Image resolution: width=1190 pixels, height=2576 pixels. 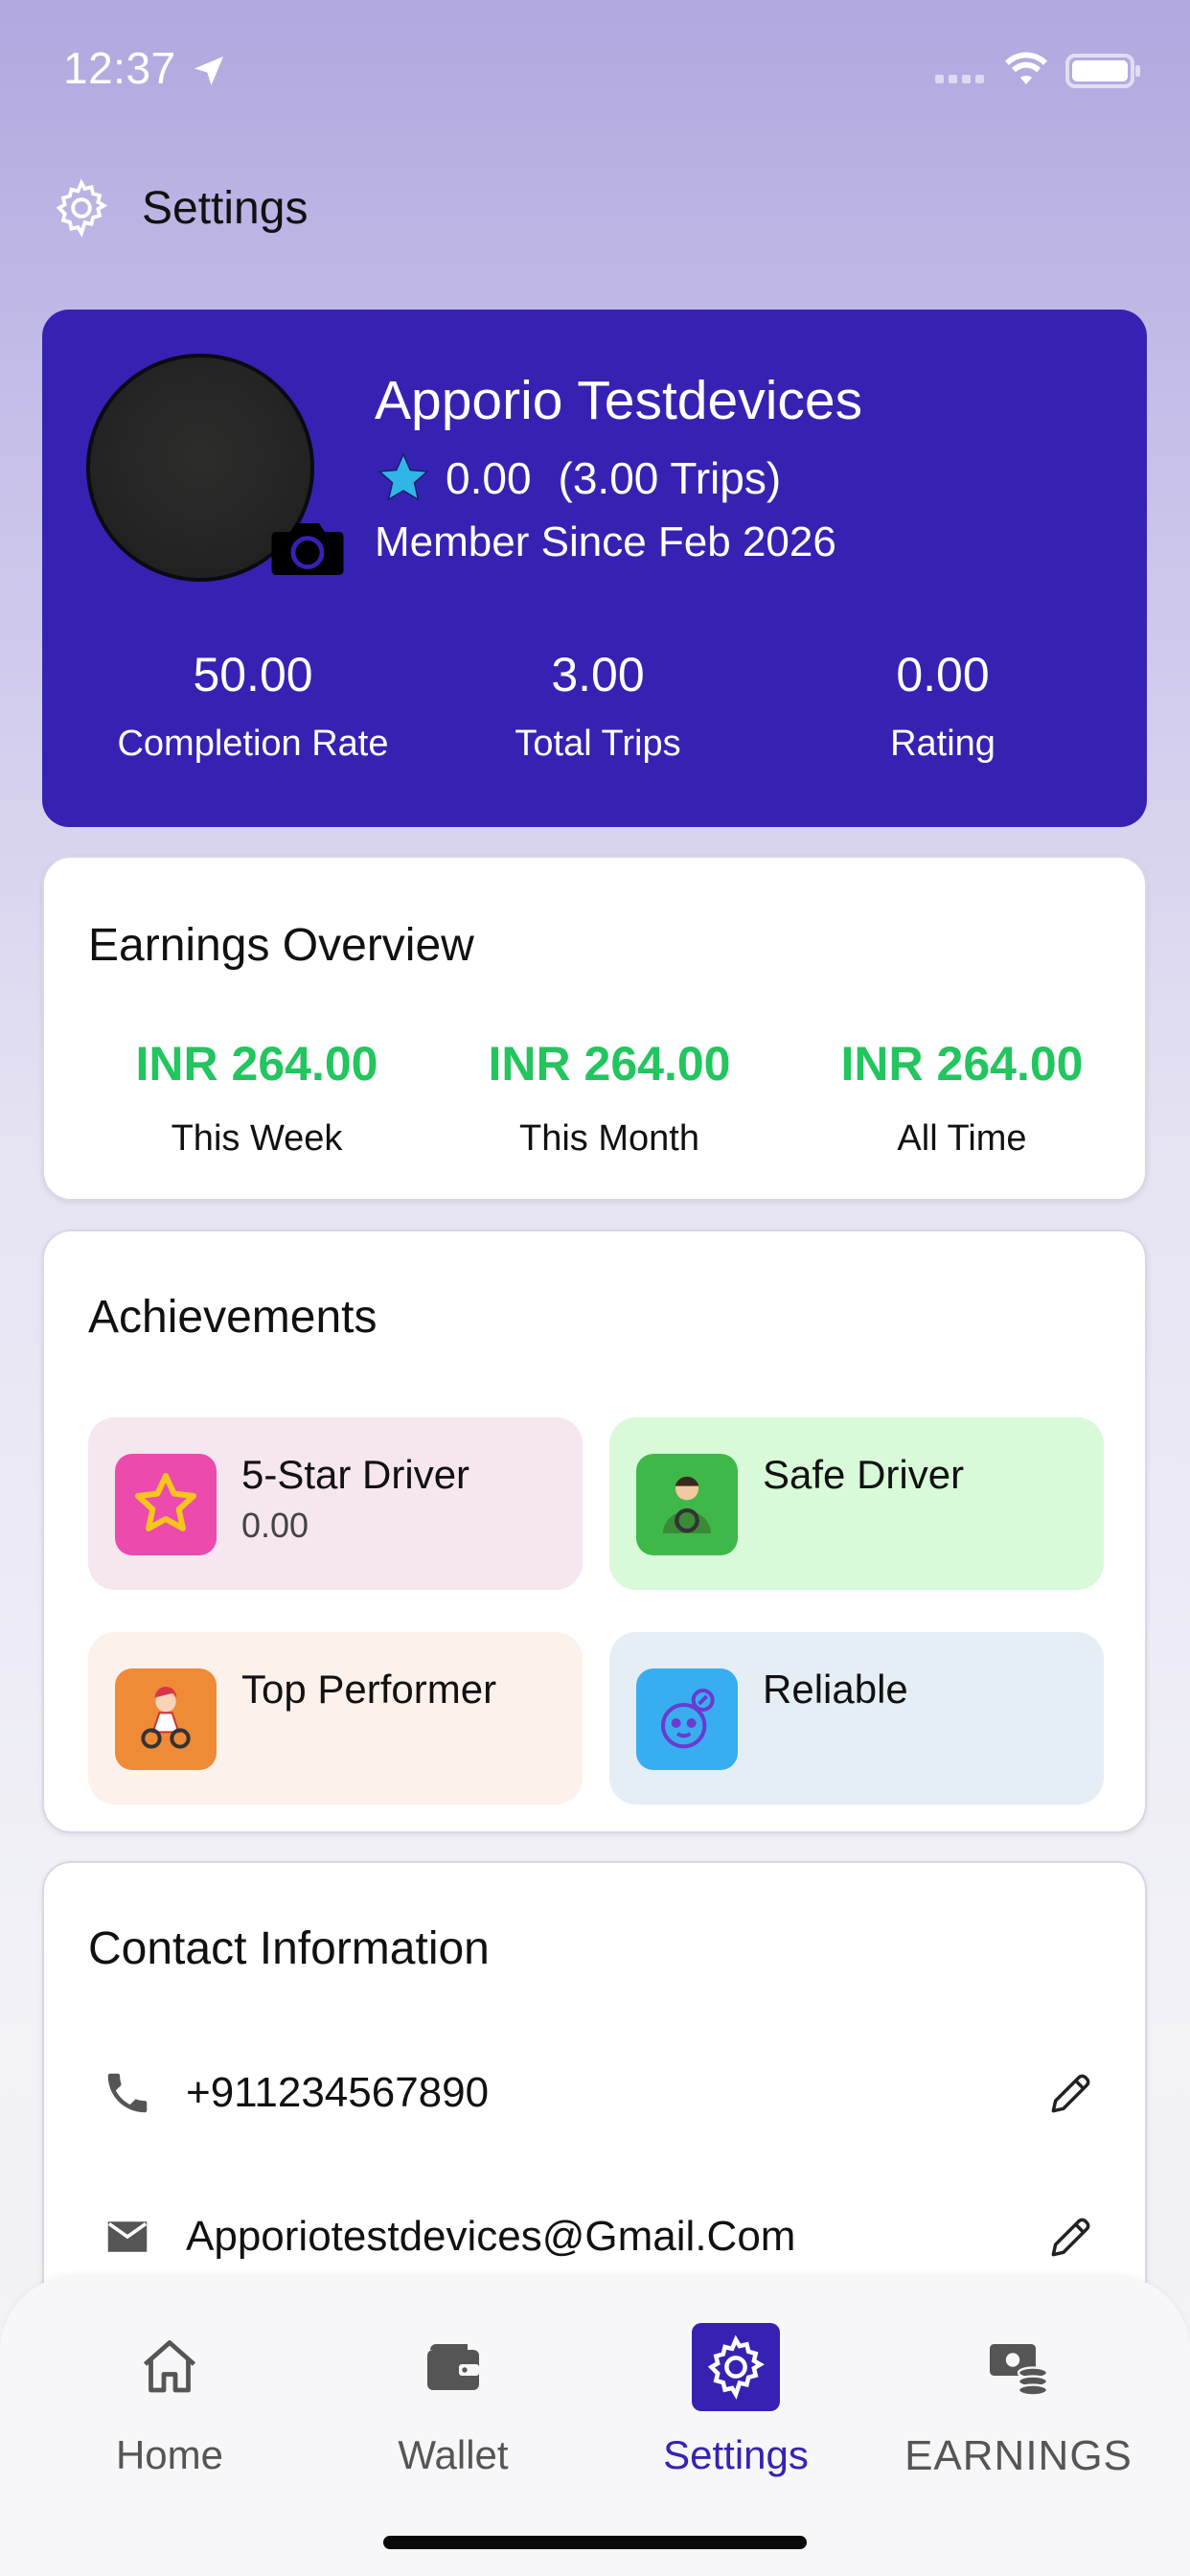 I want to click on page-title: Settings, so click(x=226, y=208).